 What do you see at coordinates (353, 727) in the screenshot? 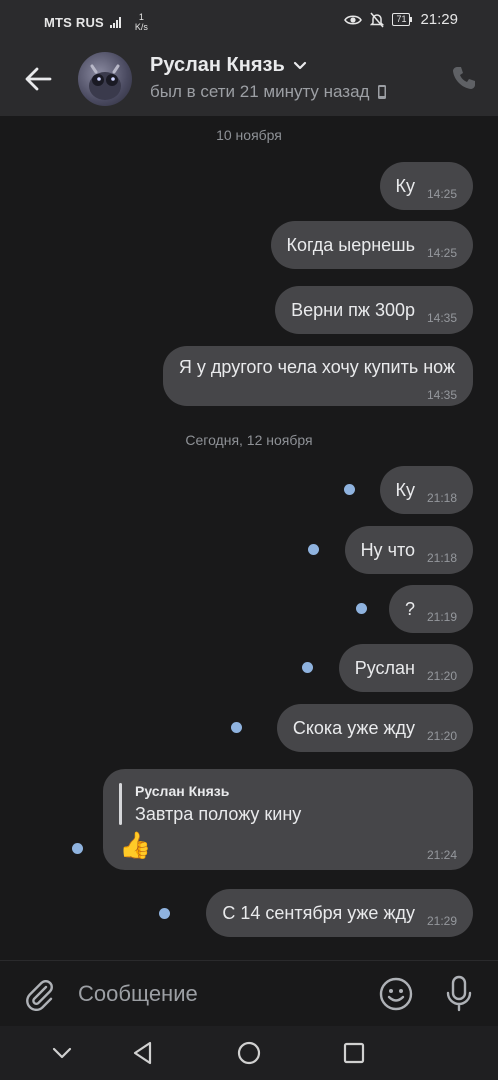
I see `message-text: Скока уже жду` at bounding box center [353, 727].